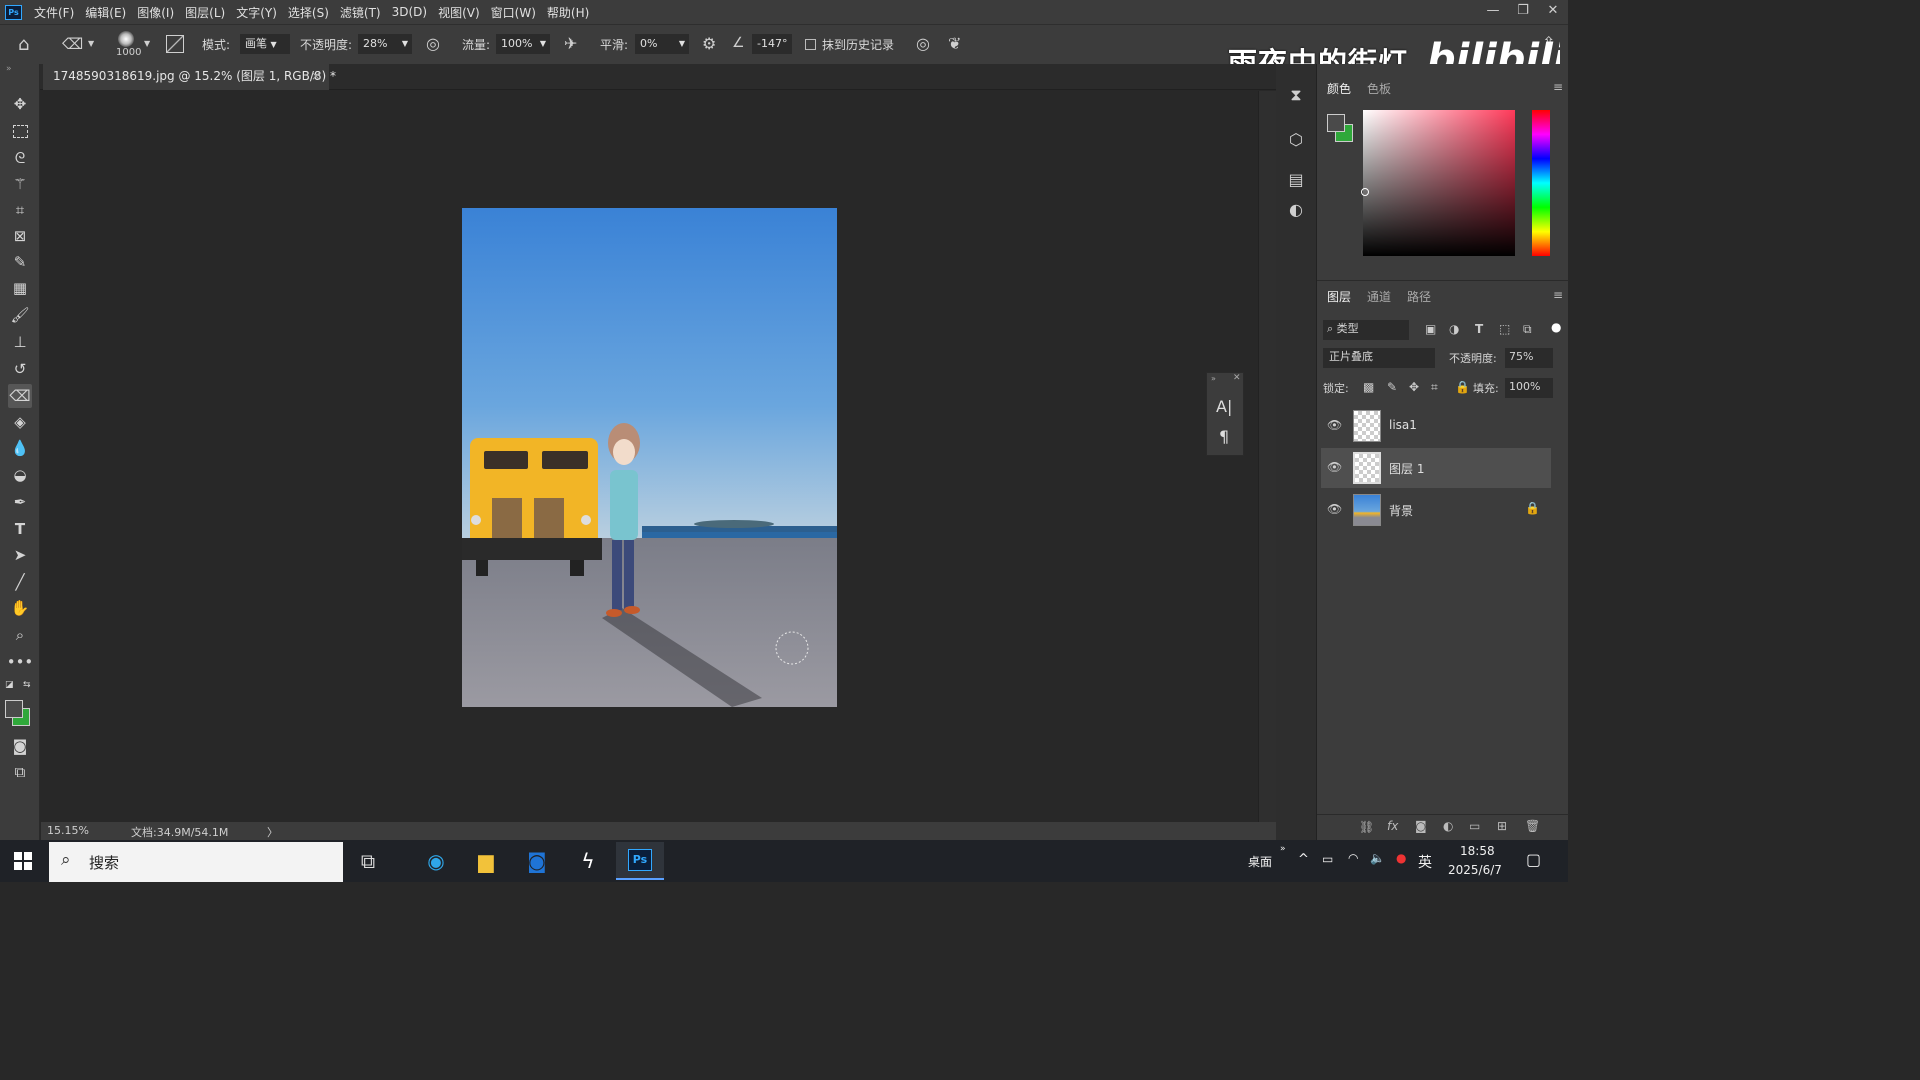  What do you see at coordinates (709, 43) in the screenshot?
I see `gear-icon: ⚙` at bounding box center [709, 43].